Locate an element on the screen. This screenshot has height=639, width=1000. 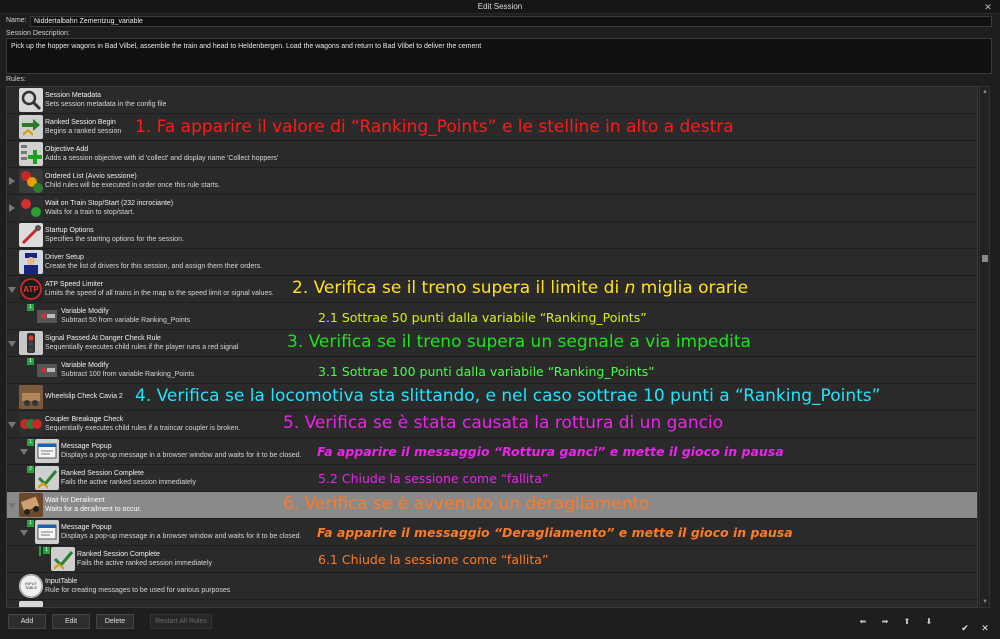
rule-row-partial is located at coordinates (492, 603).